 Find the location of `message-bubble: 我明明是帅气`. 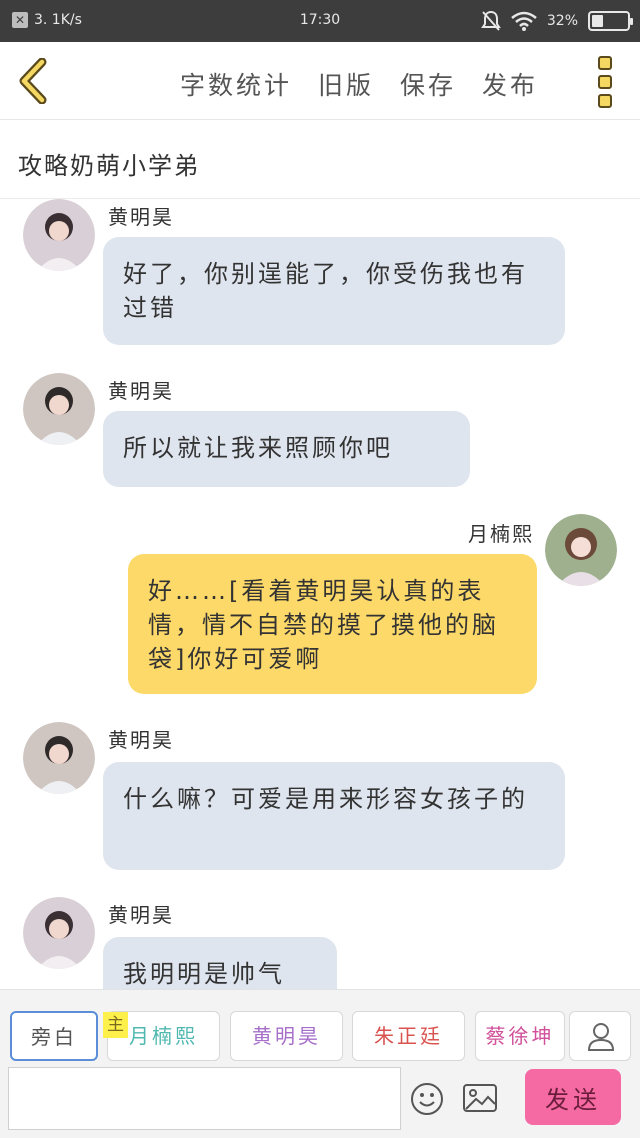

message-bubble: 我明明是帅气 is located at coordinates (220, 963).